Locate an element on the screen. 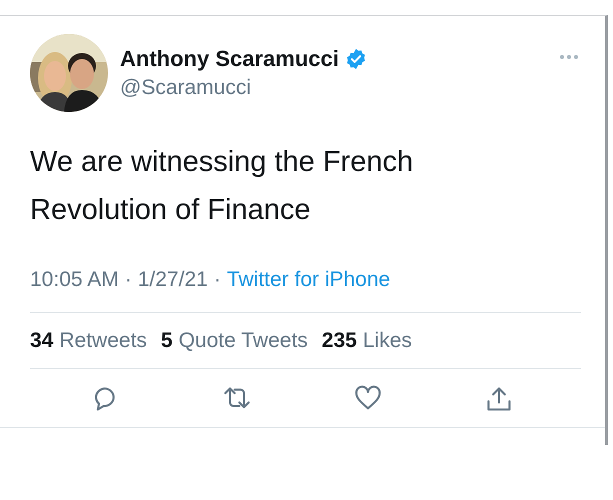 Image resolution: width=613 pixels, height=500 pixels. stat-label: Likes is located at coordinates (387, 341).